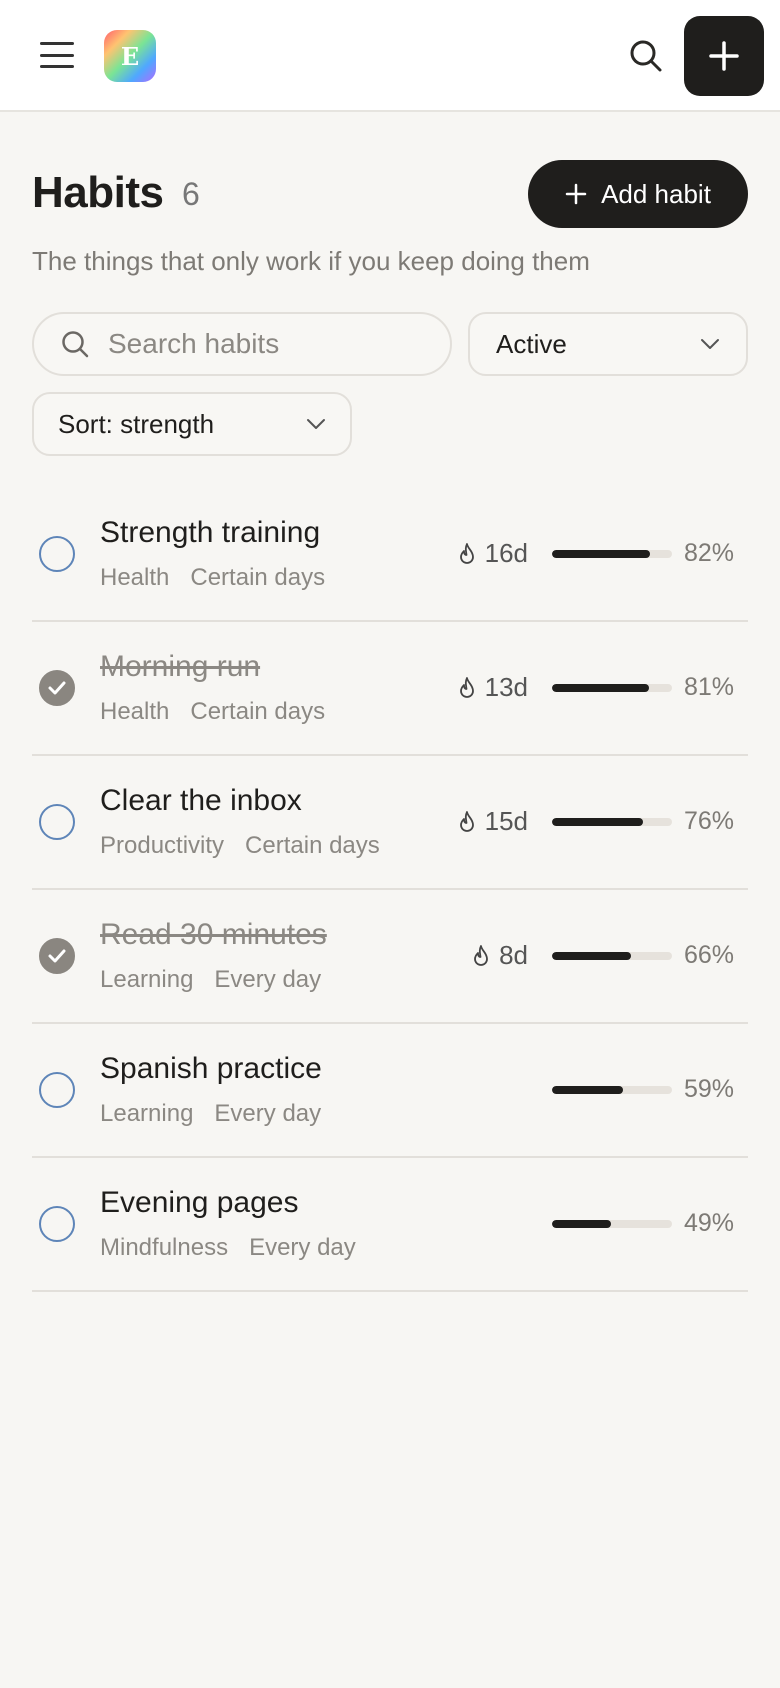 This screenshot has height=1688, width=780. I want to click on add-habit-button: Add habit, so click(638, 194).